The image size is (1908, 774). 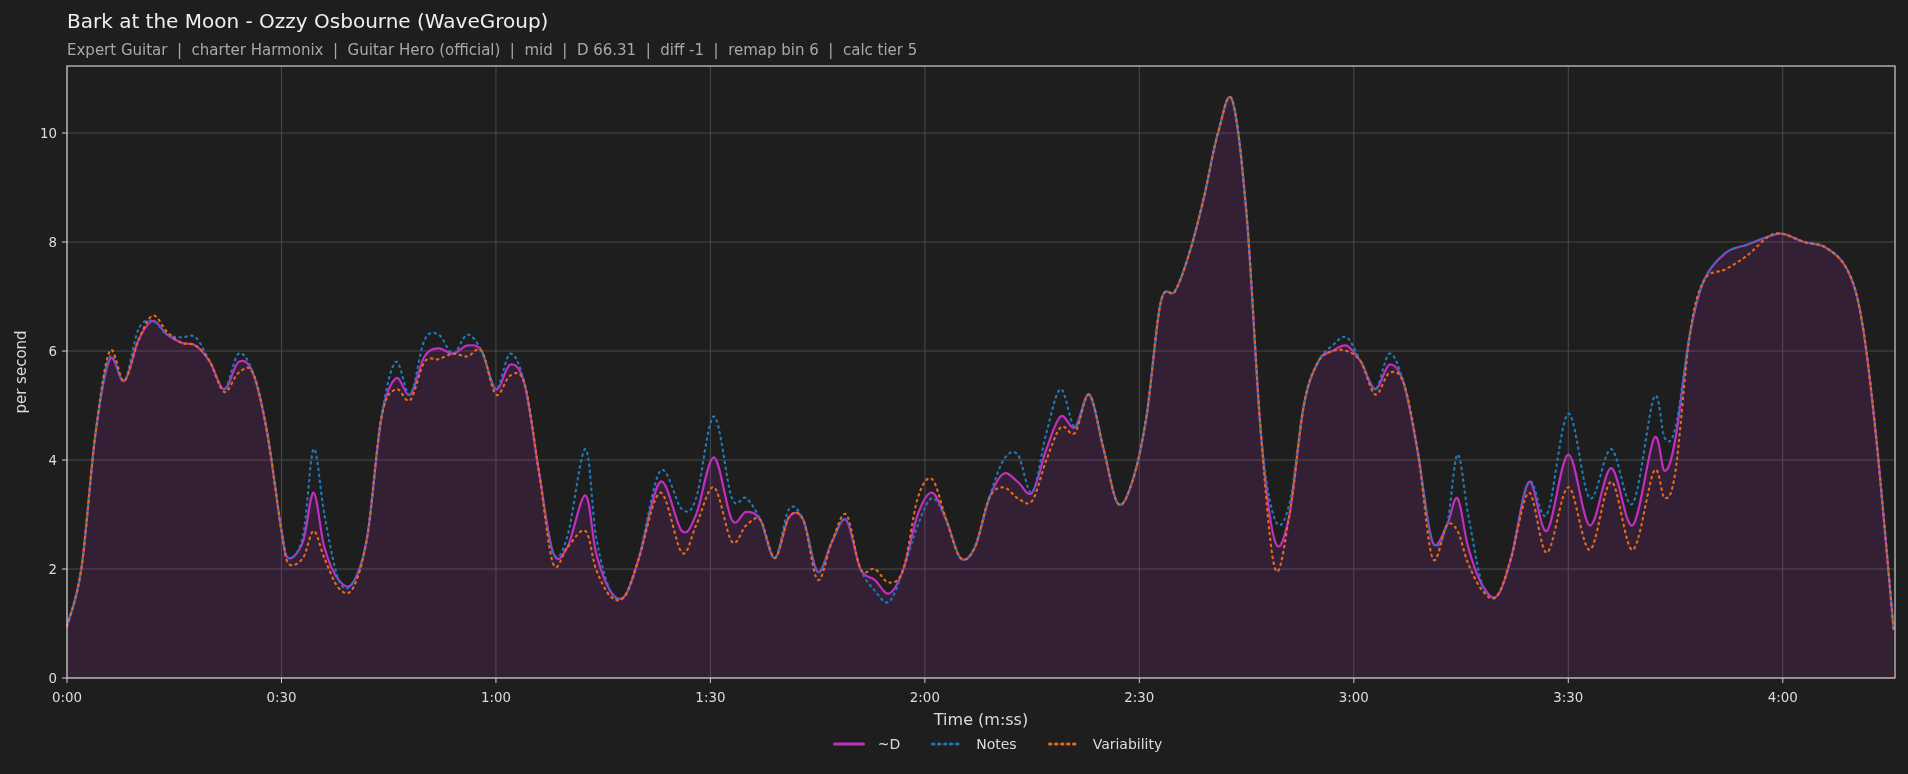 I want to click on x-tick-label: 3:00, so click(x=1353, y=697).